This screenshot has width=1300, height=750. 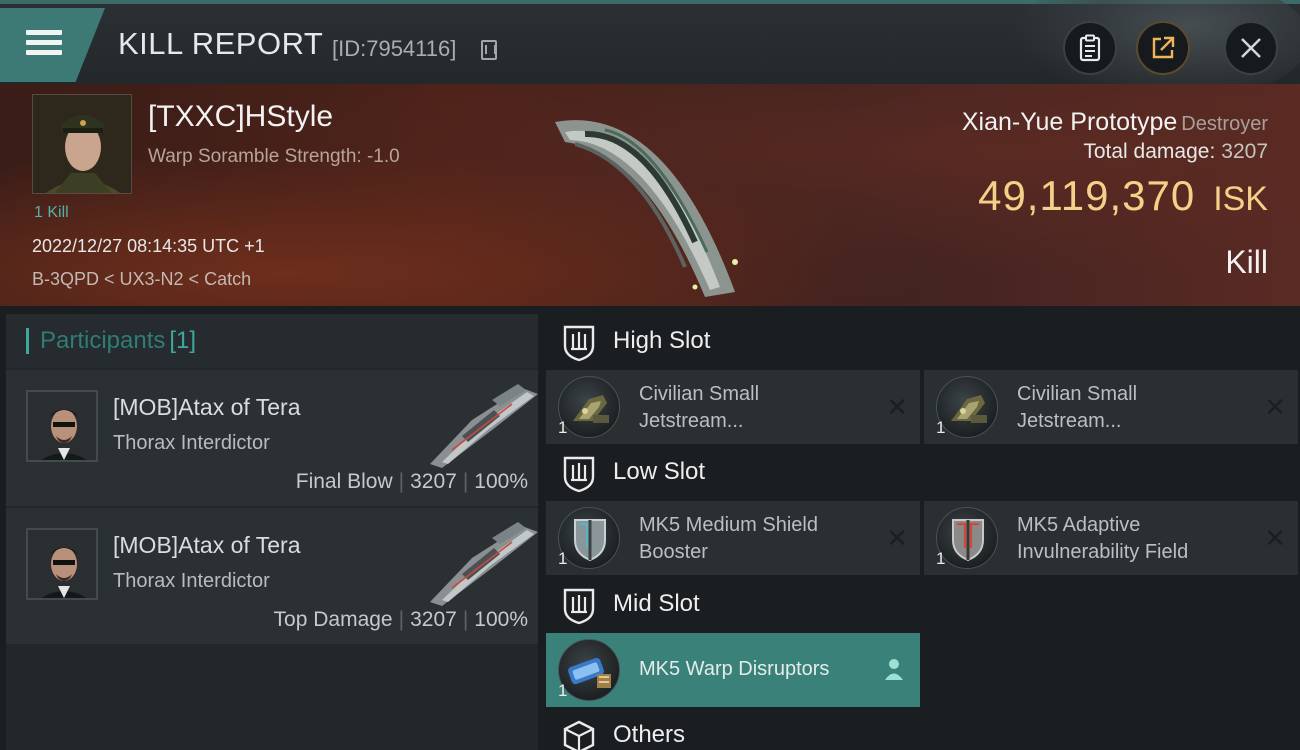 What do you see at coordinates (1087, 195) in the screenshot?
I see `isk-amount: 49,119,370` at bounding box center [1087, 195].